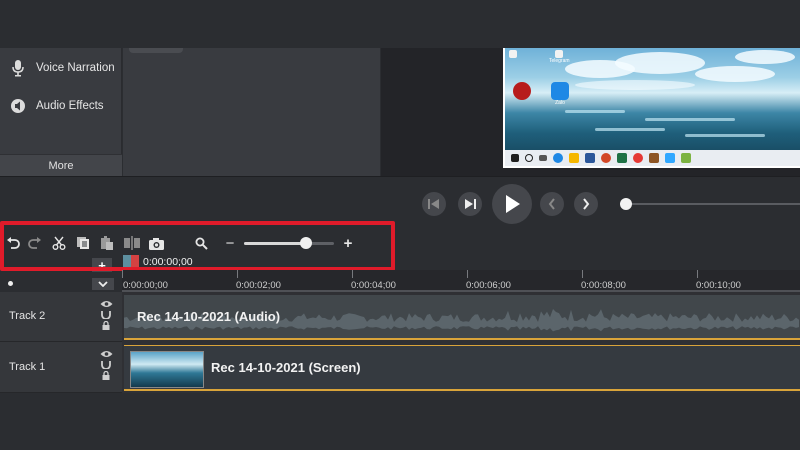 The image size is (800, 450). Describe the element at coordinates (27, 367) in the screenshot. I see `track-name: Track 1` at that location.